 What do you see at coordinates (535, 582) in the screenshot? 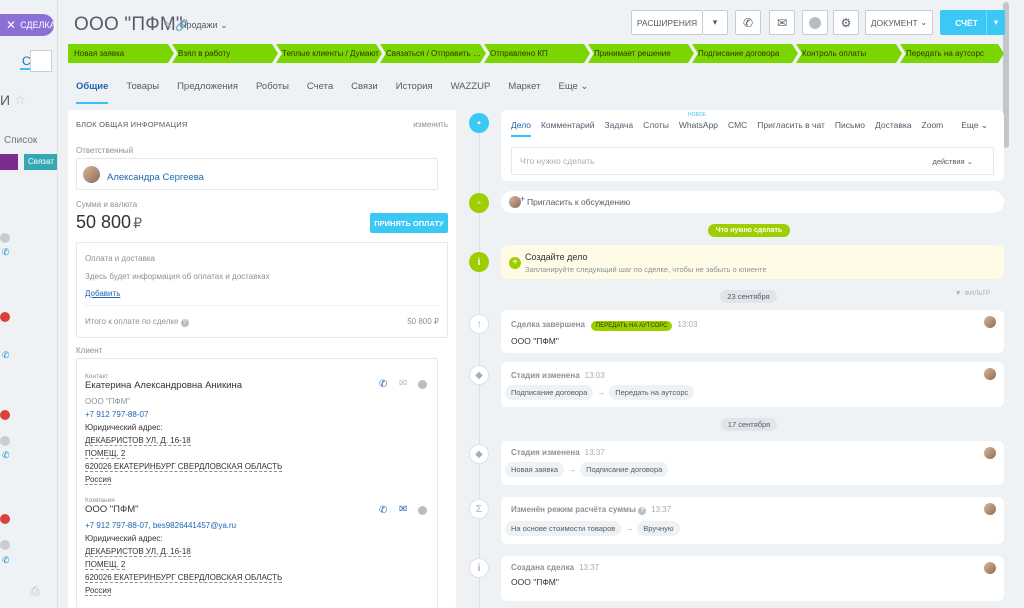
I see `event-text: ООО "ПФМ"` at bounding box center [535, 582].